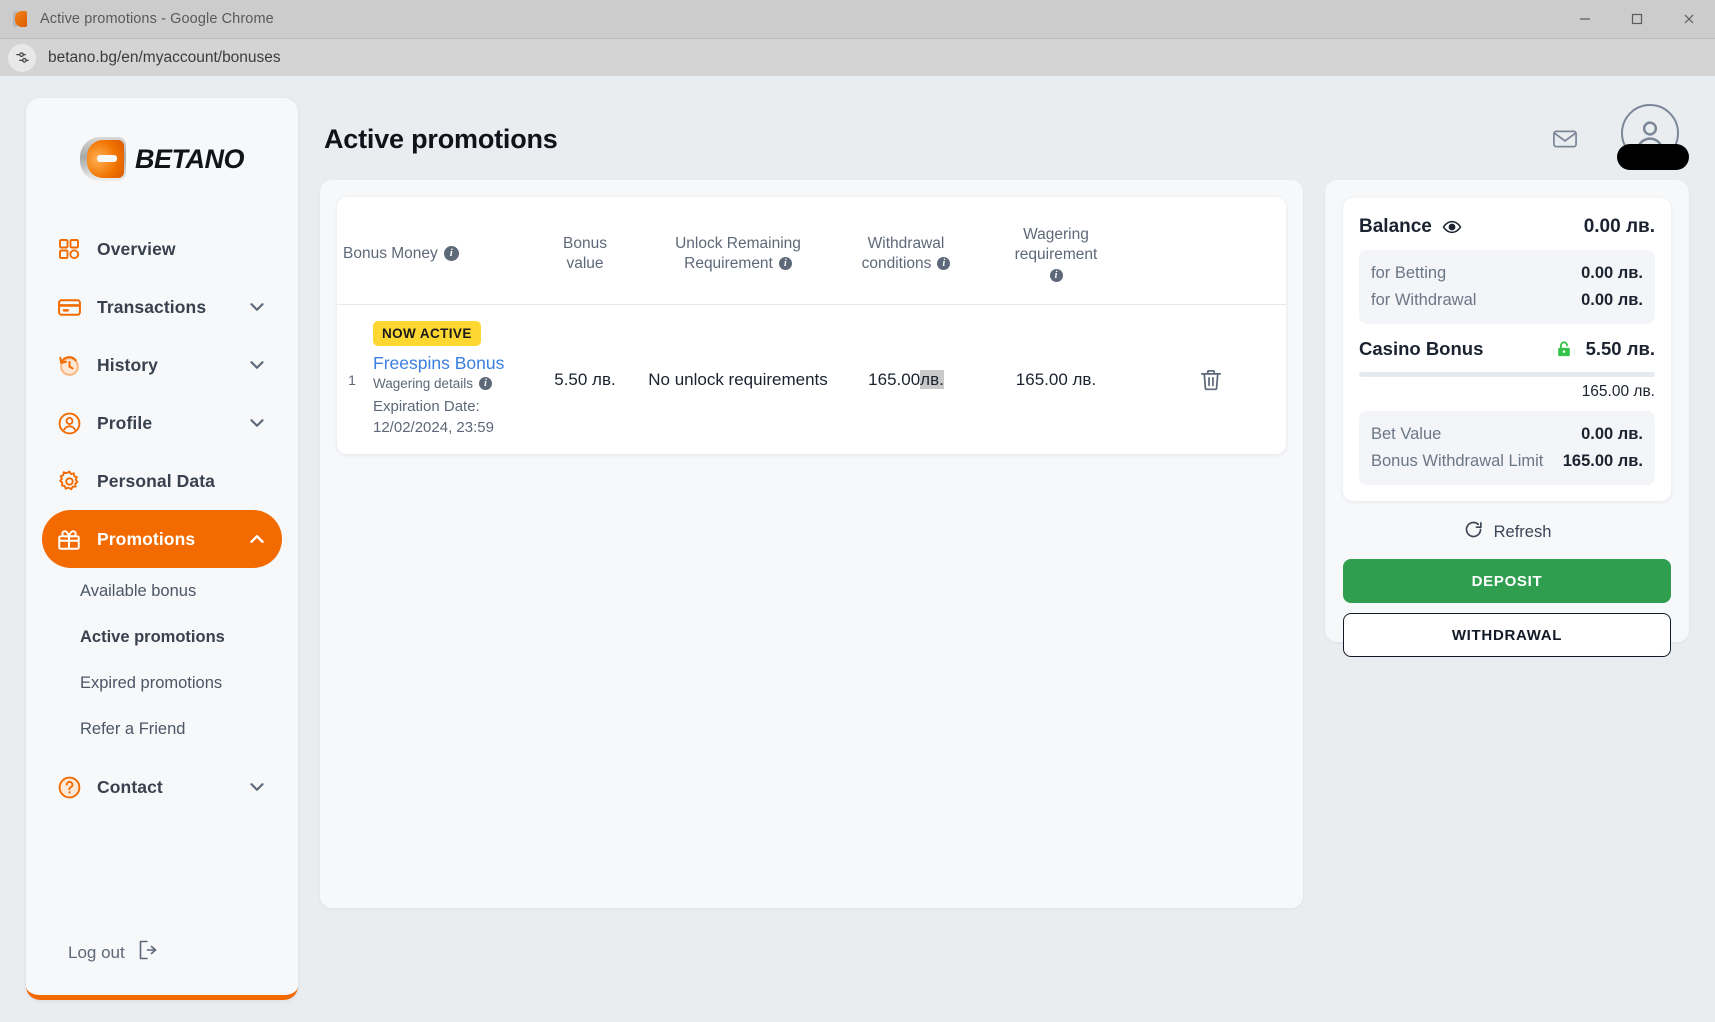 The height and width of the screenshot is (1022, 1715). Describe the element at coordinates (1507, 434) in the screenshot. I see `detail-row-bet-value: Bet Value 0.00 лв.` at that location.